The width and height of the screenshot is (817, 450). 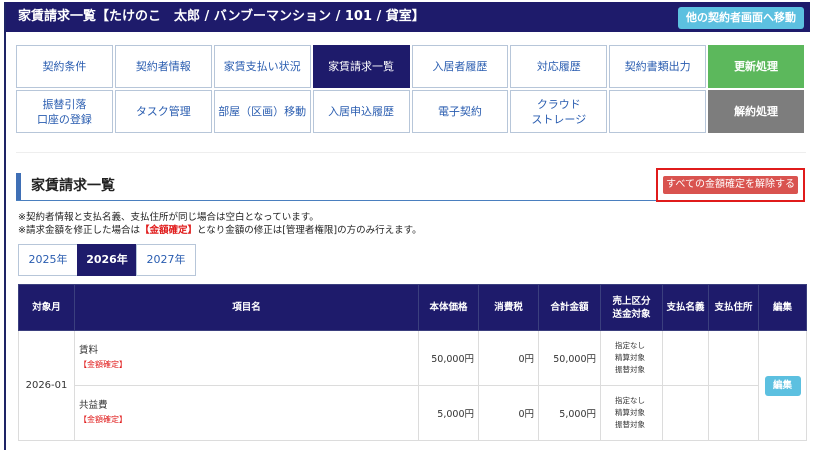 I want to click on edit-cell: 編集, so click(x=782, y=385).